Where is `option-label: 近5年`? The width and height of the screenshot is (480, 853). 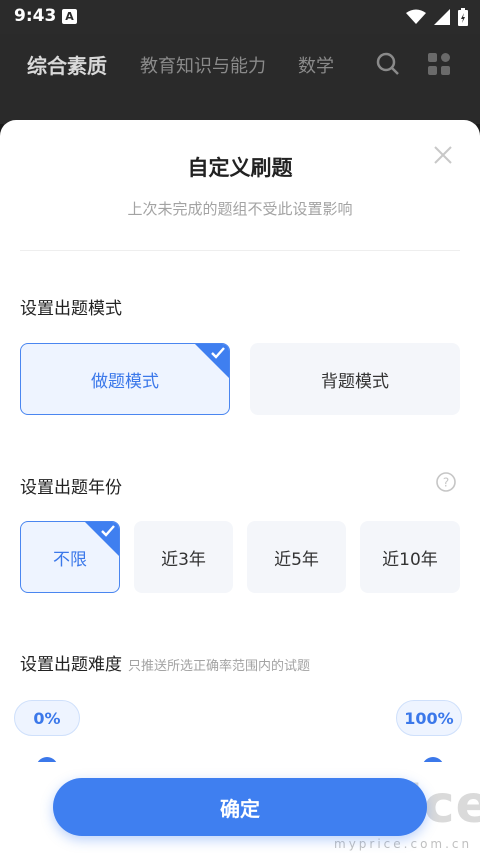 option-label: 近5年 is located at coordinates (296, 559).